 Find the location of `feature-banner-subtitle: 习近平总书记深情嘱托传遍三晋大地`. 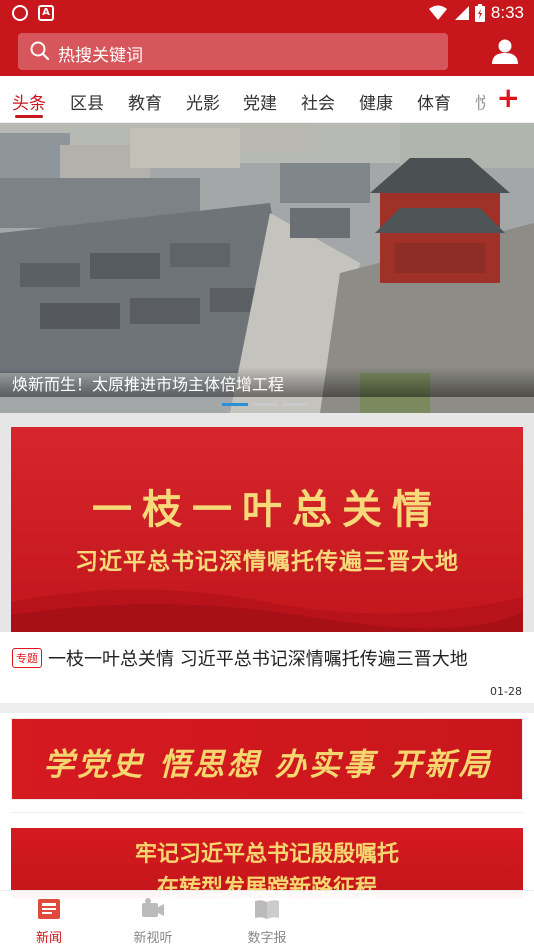

feature-banner-subtitle: 习近平总书记深情嘱托传遍三晋大地 is located at coordinates (267, 562).